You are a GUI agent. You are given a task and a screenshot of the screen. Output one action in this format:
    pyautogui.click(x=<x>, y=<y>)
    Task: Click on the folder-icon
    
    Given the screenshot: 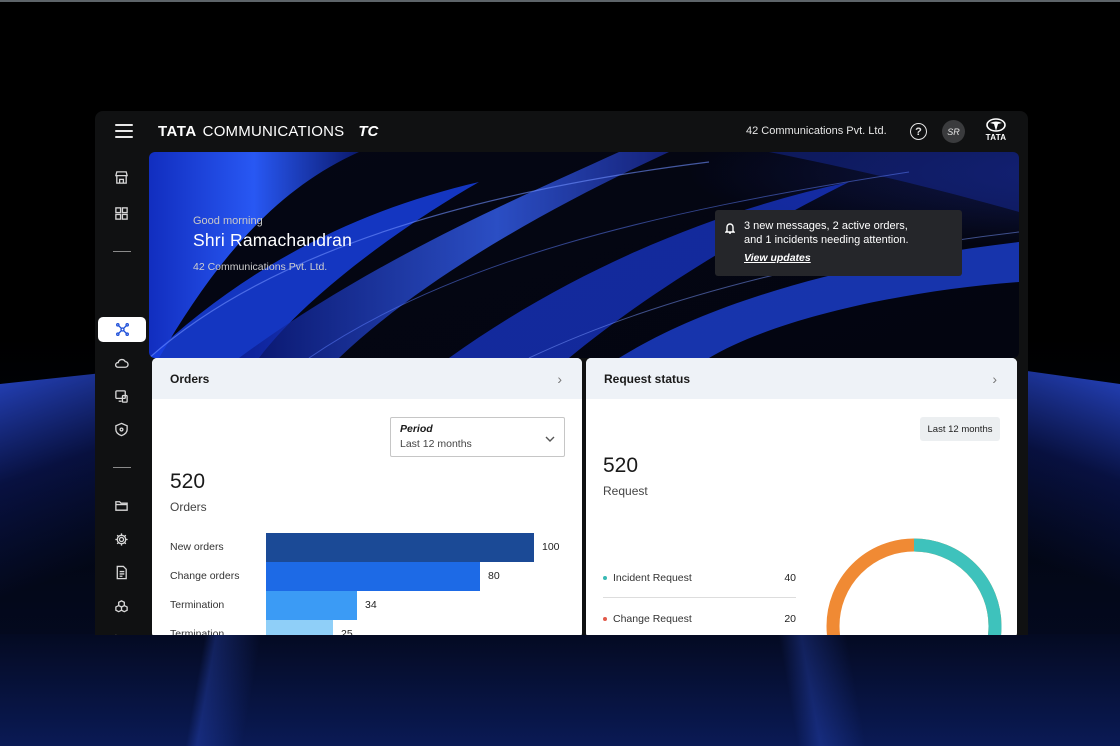 What is the action you would take?
    pyautogui.click(x=121, y=505)
    